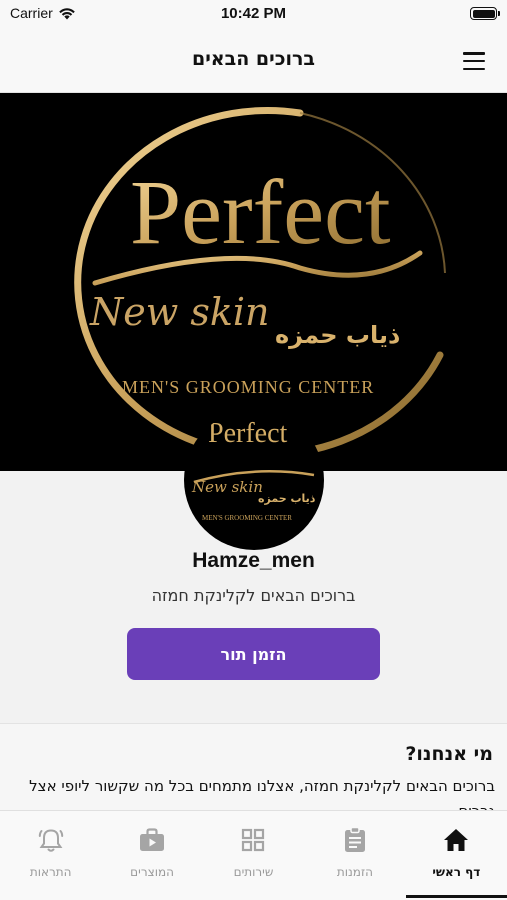  Describe the element at coordinates (253, 872) in the screenshot. I see `tab-label: שירותים` at that location.